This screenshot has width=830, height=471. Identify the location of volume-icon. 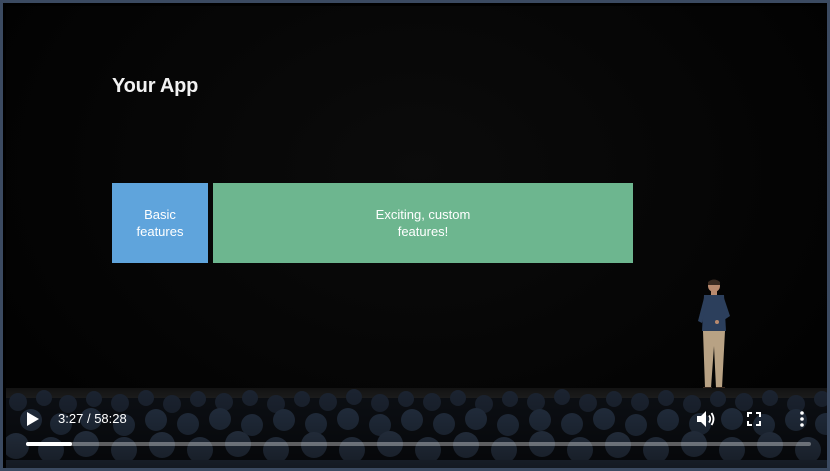
(706, 419).